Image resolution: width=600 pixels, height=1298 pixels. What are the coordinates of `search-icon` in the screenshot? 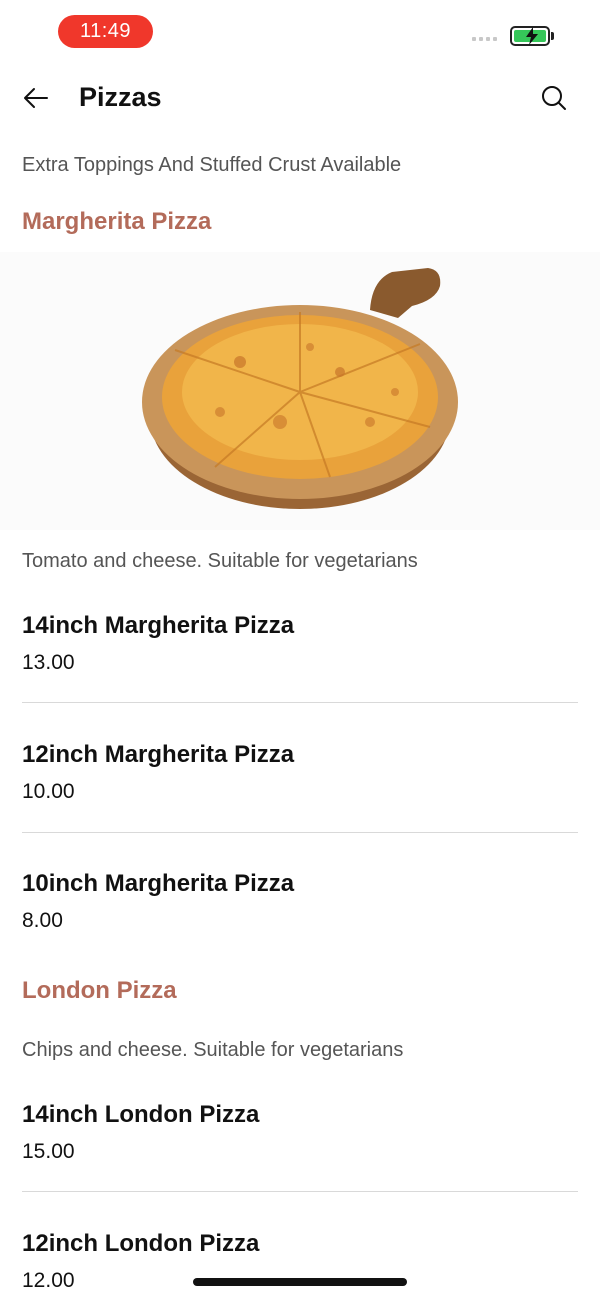 It's located at (554, 98).